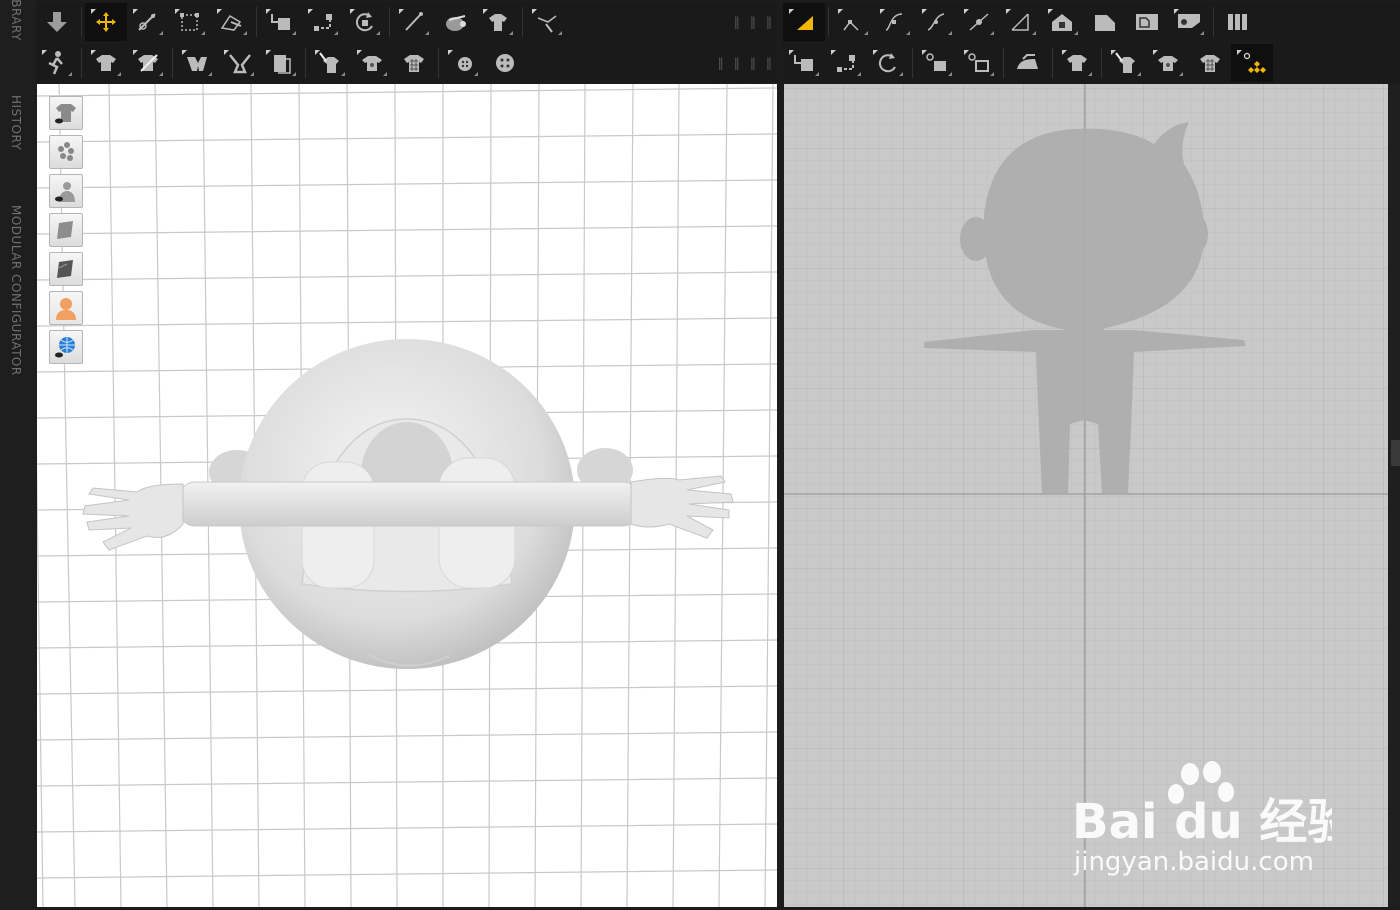  Describe the element at coordinates (16, 122) in the screenshot. I see `tab-history: HISTORY` at that location.